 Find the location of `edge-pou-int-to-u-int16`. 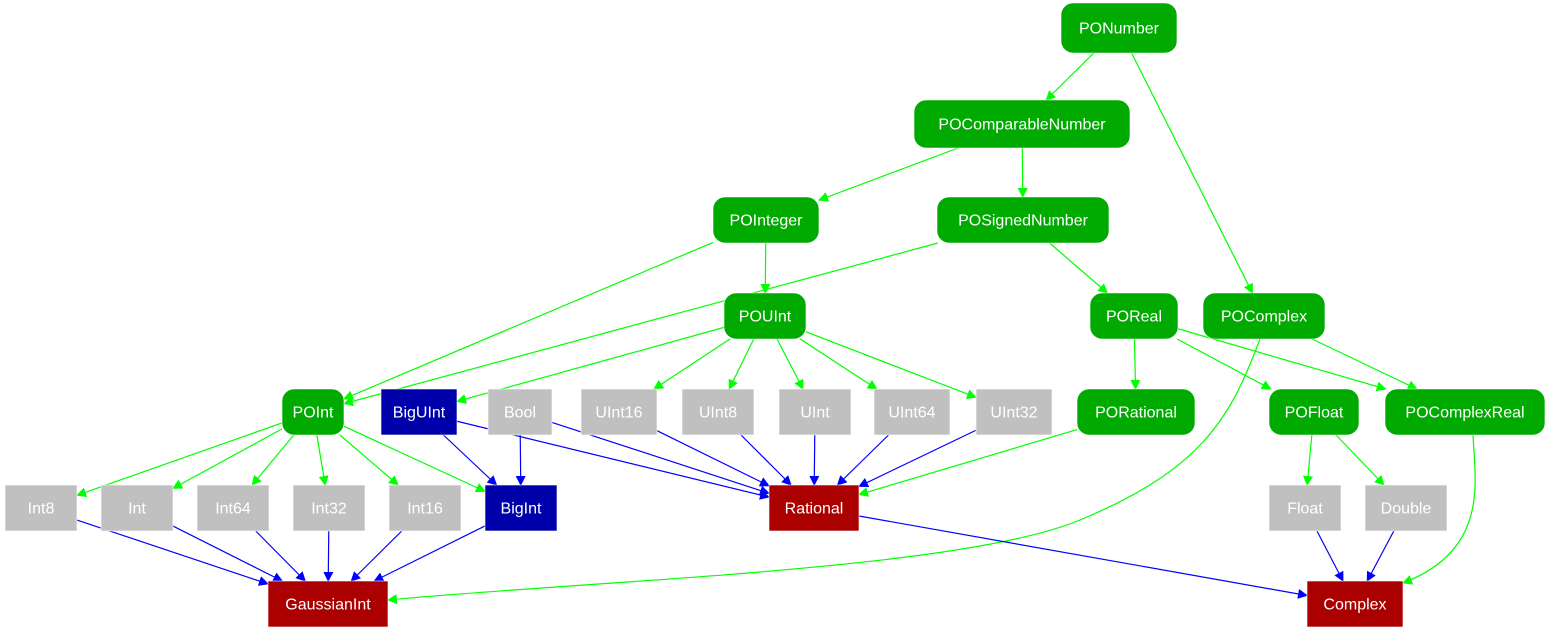

edge-pou-int-to-u-int16 is located at coordinates (692, 364).